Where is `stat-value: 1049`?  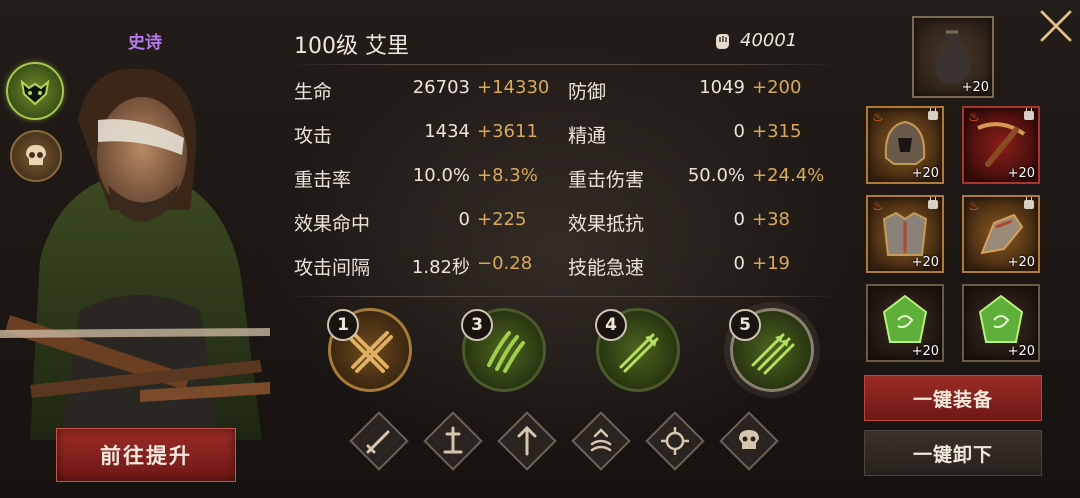
stat-value: 1049 is located at coordinates (722, 87).